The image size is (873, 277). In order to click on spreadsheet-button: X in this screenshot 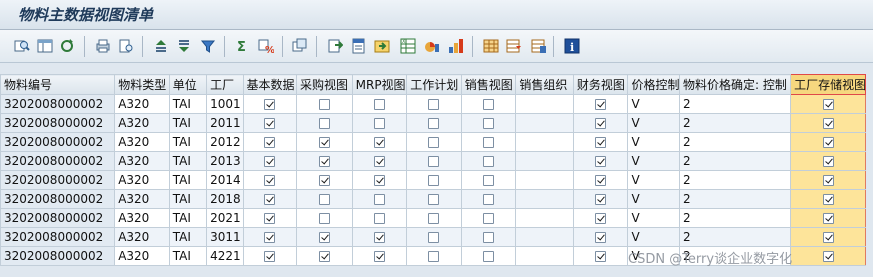, I will do `click(408, 46)`.